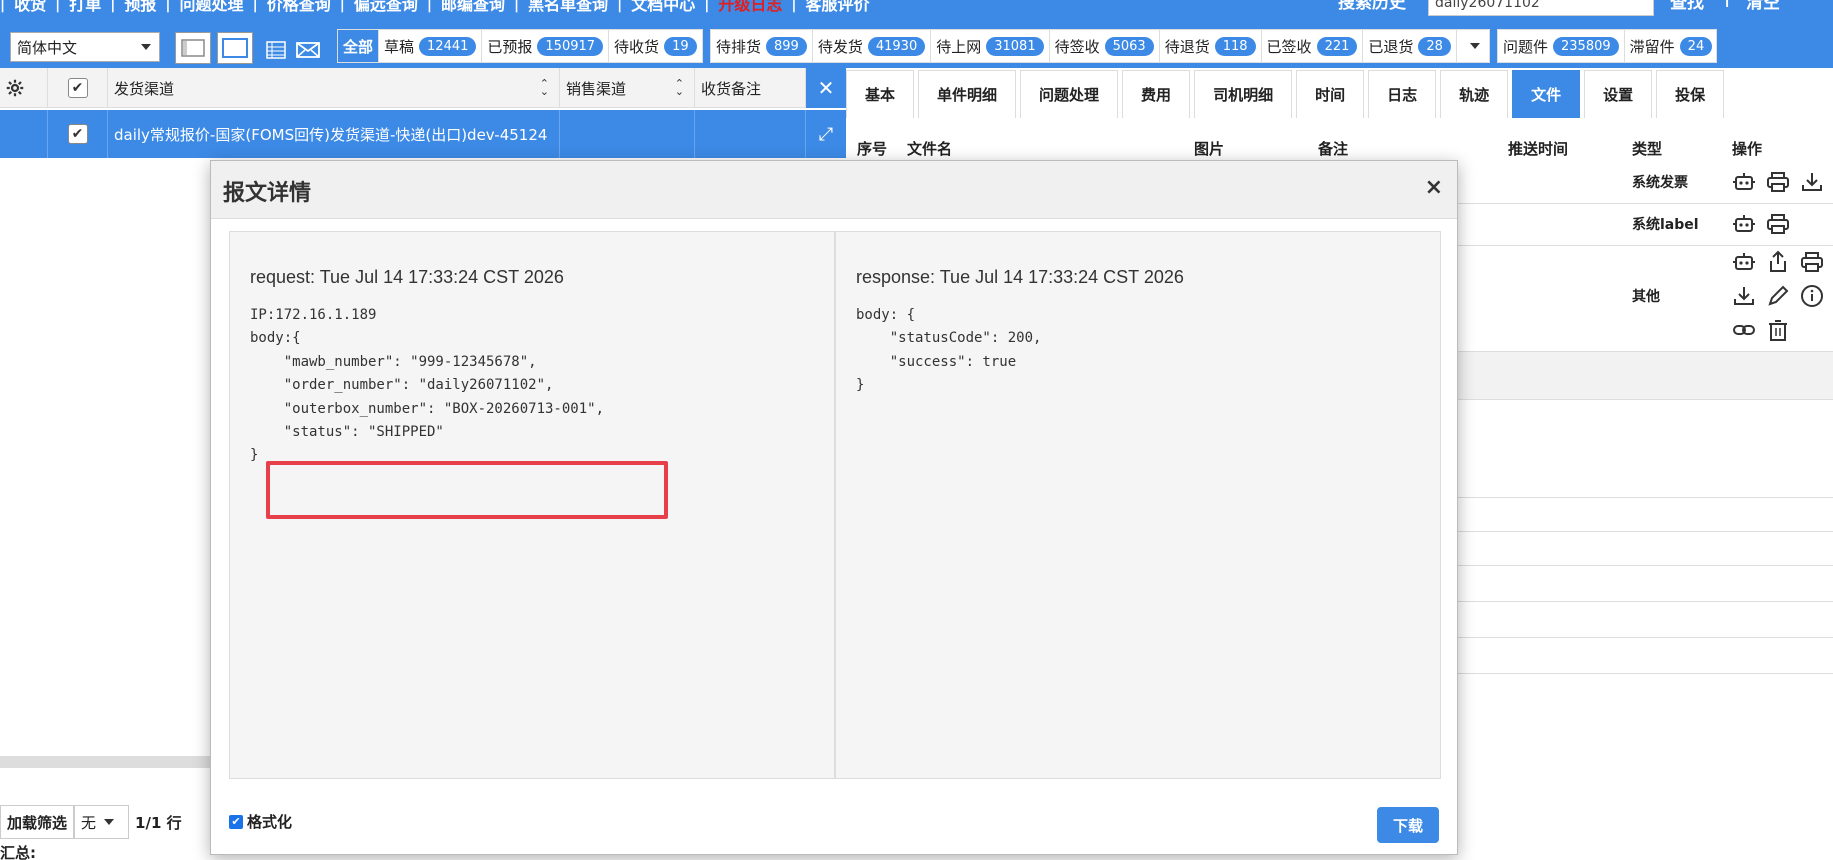 Image resolution: width=1833 pixels, height=860 pixels. I want to click on search-input: daily26071102, so click(1541, 8).